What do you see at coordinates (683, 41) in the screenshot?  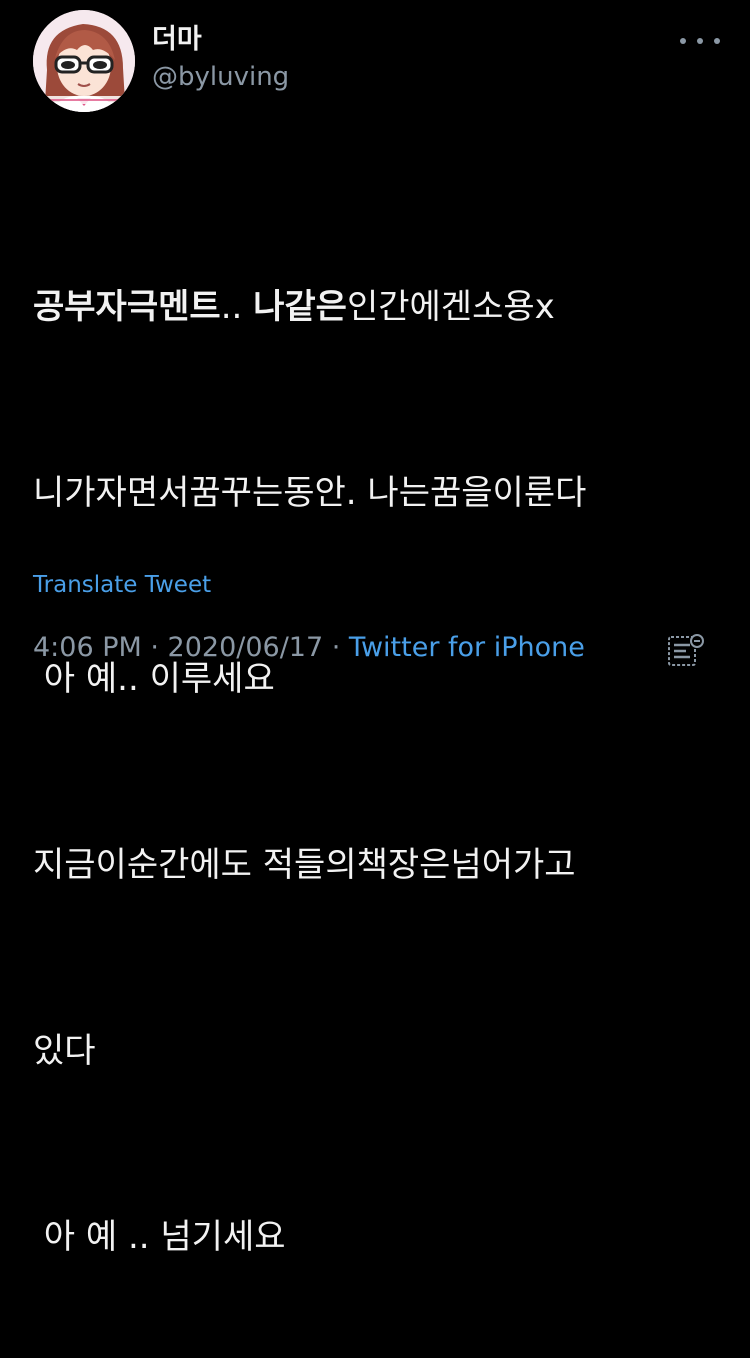 I see `more-horizontal-icon` at bounding box center [683, 41].